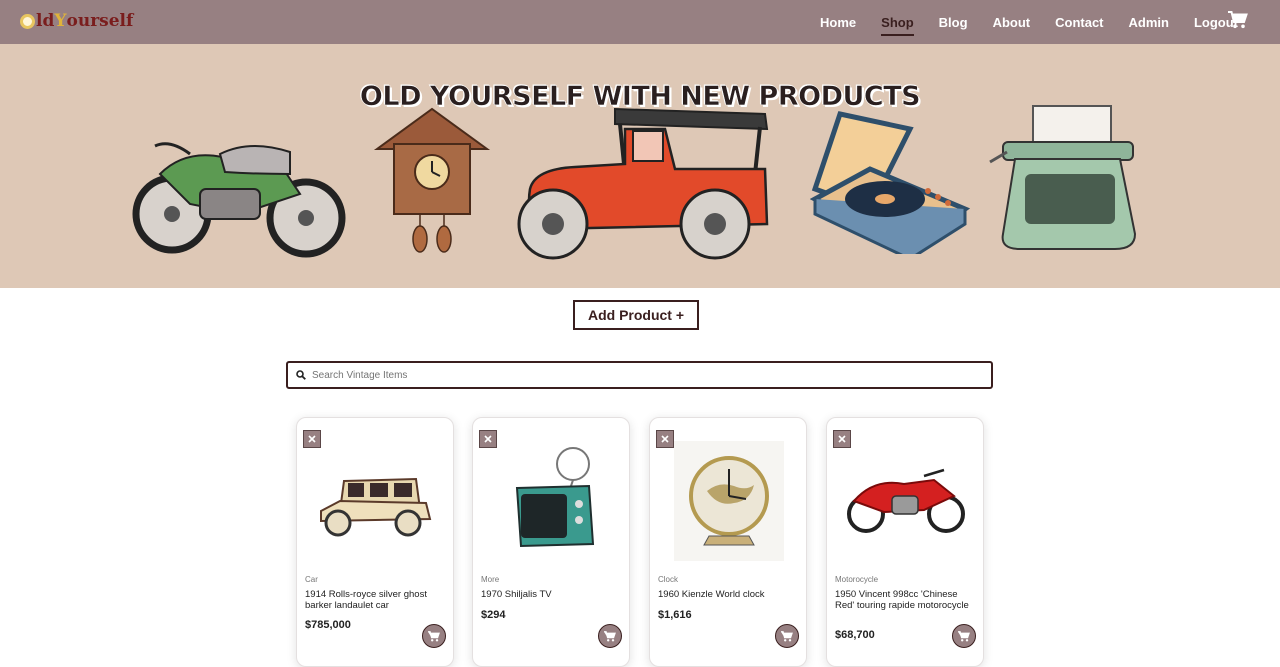 This screenshot has height=667, width=1280. I want to click on logo-o-icon, so click(27, 21).